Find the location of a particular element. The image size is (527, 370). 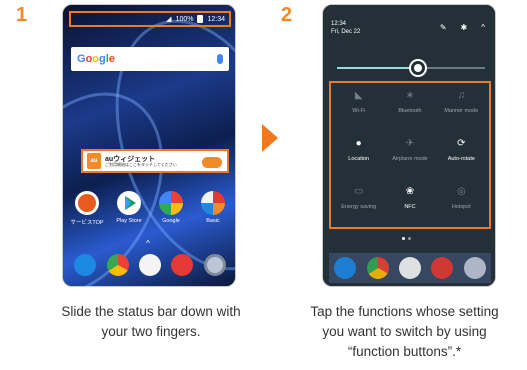

app-play-store: Play Store is located at coordinates (129, 208).